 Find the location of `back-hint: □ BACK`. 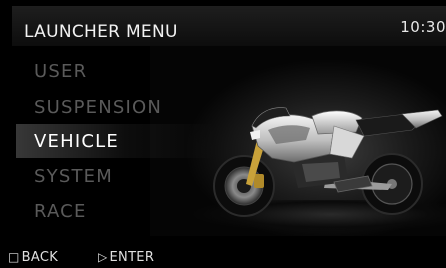

back-hint: □ BACK is located at coordinates (33, 257).